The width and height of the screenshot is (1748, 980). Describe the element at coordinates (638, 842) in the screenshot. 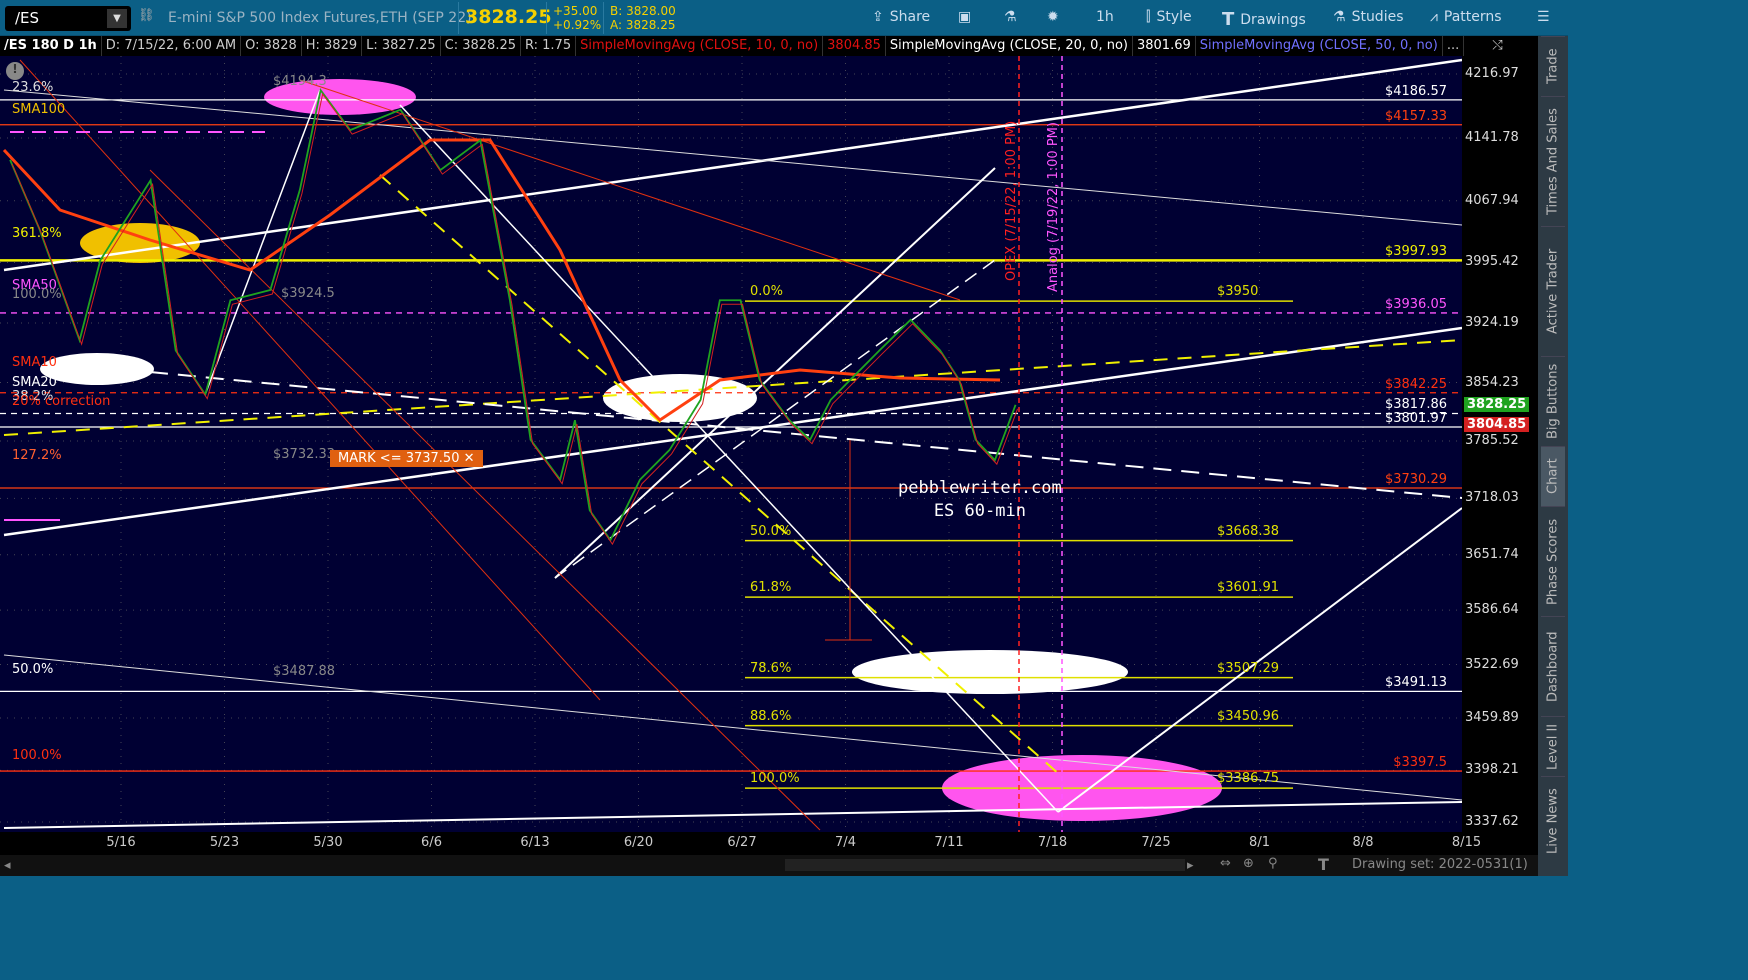

I see `date-tick: 6/20` at that location.